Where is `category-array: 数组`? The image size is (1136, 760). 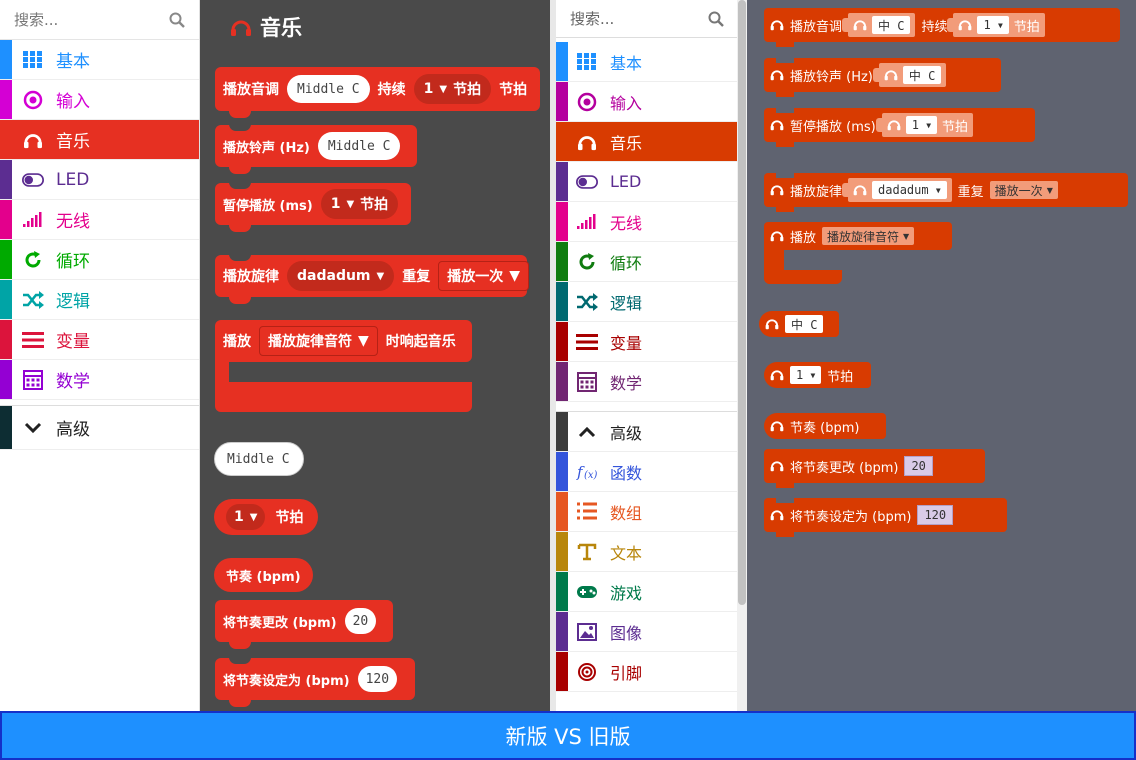 category-array: 数组 is located at coordinates (647, 512).